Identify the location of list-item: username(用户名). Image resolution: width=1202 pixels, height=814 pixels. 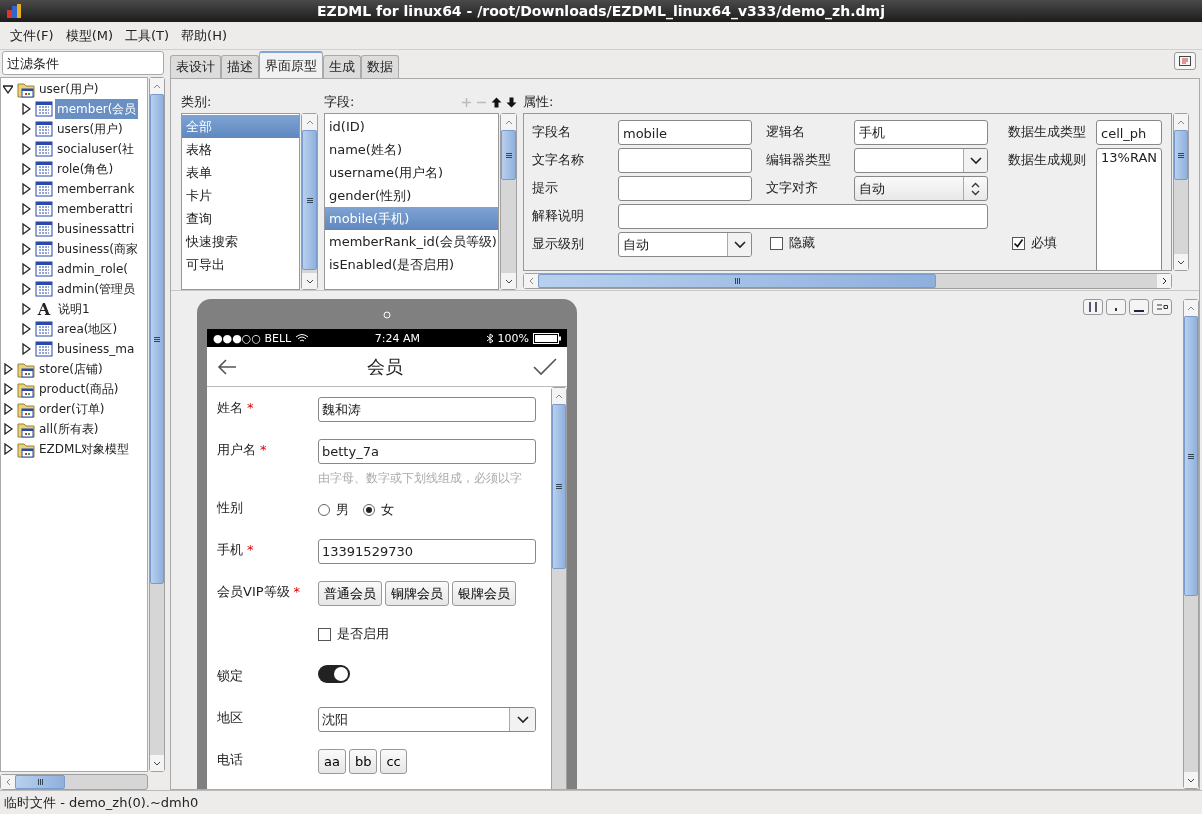
(411, 172).